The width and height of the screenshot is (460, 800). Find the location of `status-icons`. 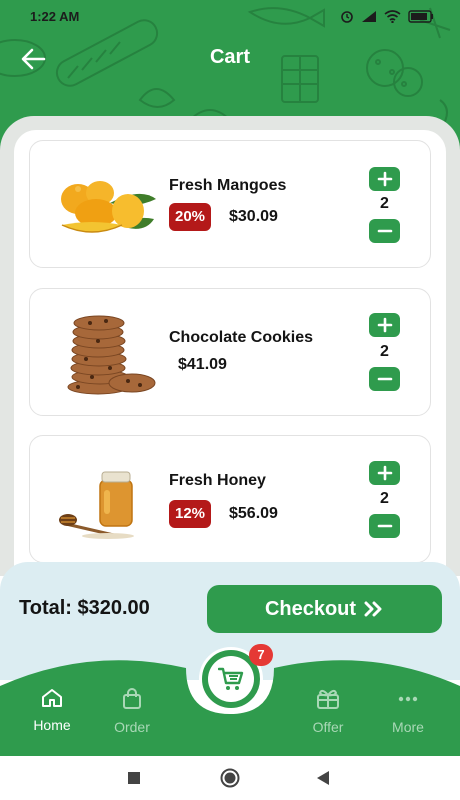

status-icons is located at coordinates (387, 16).